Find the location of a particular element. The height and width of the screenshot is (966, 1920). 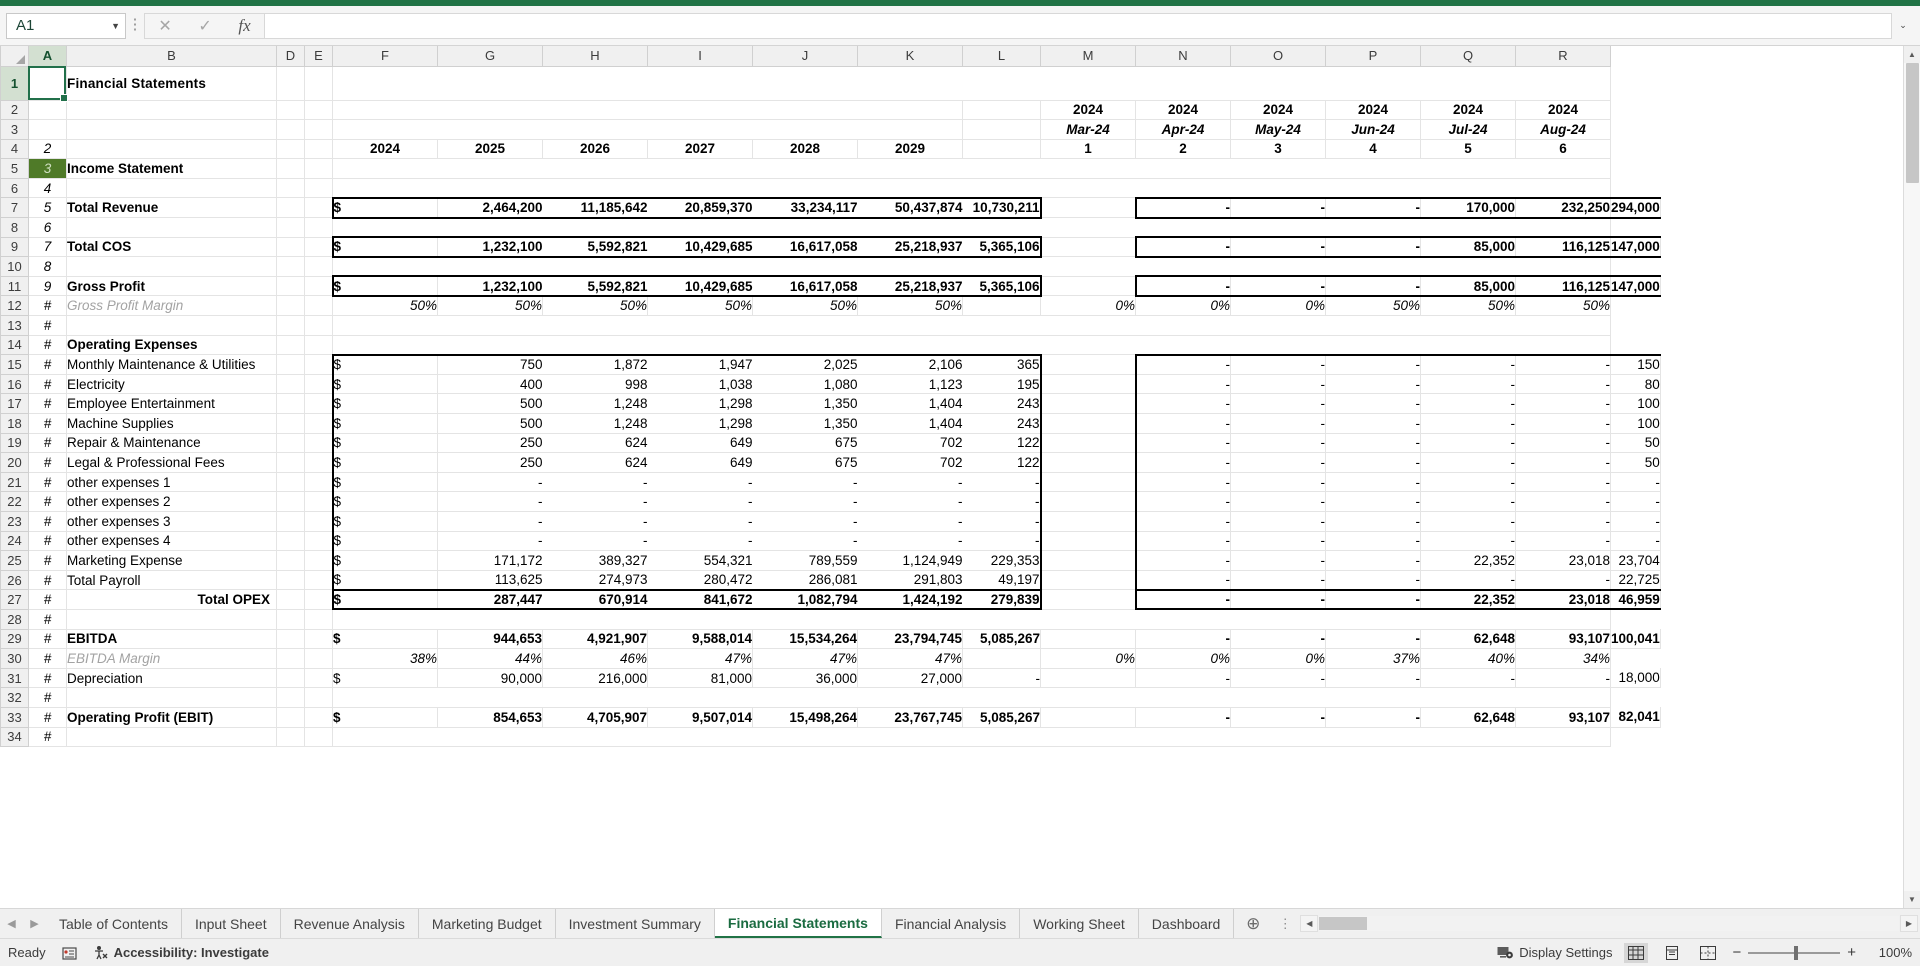

val-R20: 50 is located at coordinates (1635, 462).